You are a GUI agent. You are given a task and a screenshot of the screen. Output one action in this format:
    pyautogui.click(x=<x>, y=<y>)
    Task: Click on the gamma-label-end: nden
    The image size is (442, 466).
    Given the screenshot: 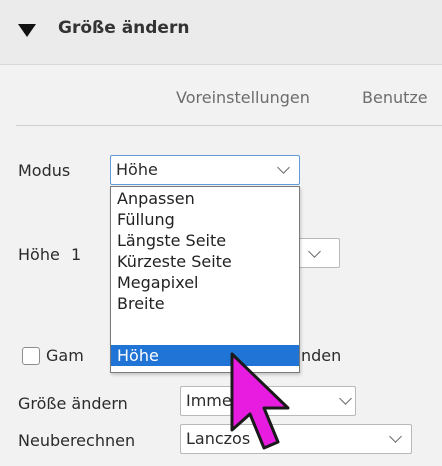 What is the action you would take?
    pyautogui.click(x=321, y=355)
    